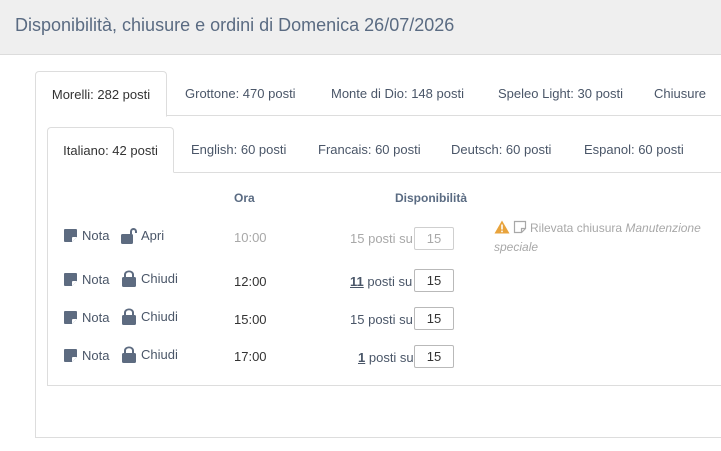 Image resolution: width=721 pixels, height=451 pixels. I want to click on tab-espanol: Espanol: 60 posti, so click(634, 149).